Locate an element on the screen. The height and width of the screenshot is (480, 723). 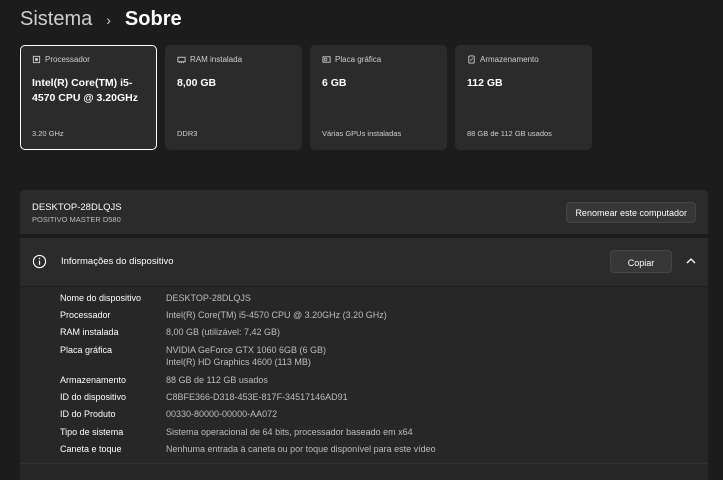
rename-computer-button: Renomear este computador is located at coordinates (631, 212).